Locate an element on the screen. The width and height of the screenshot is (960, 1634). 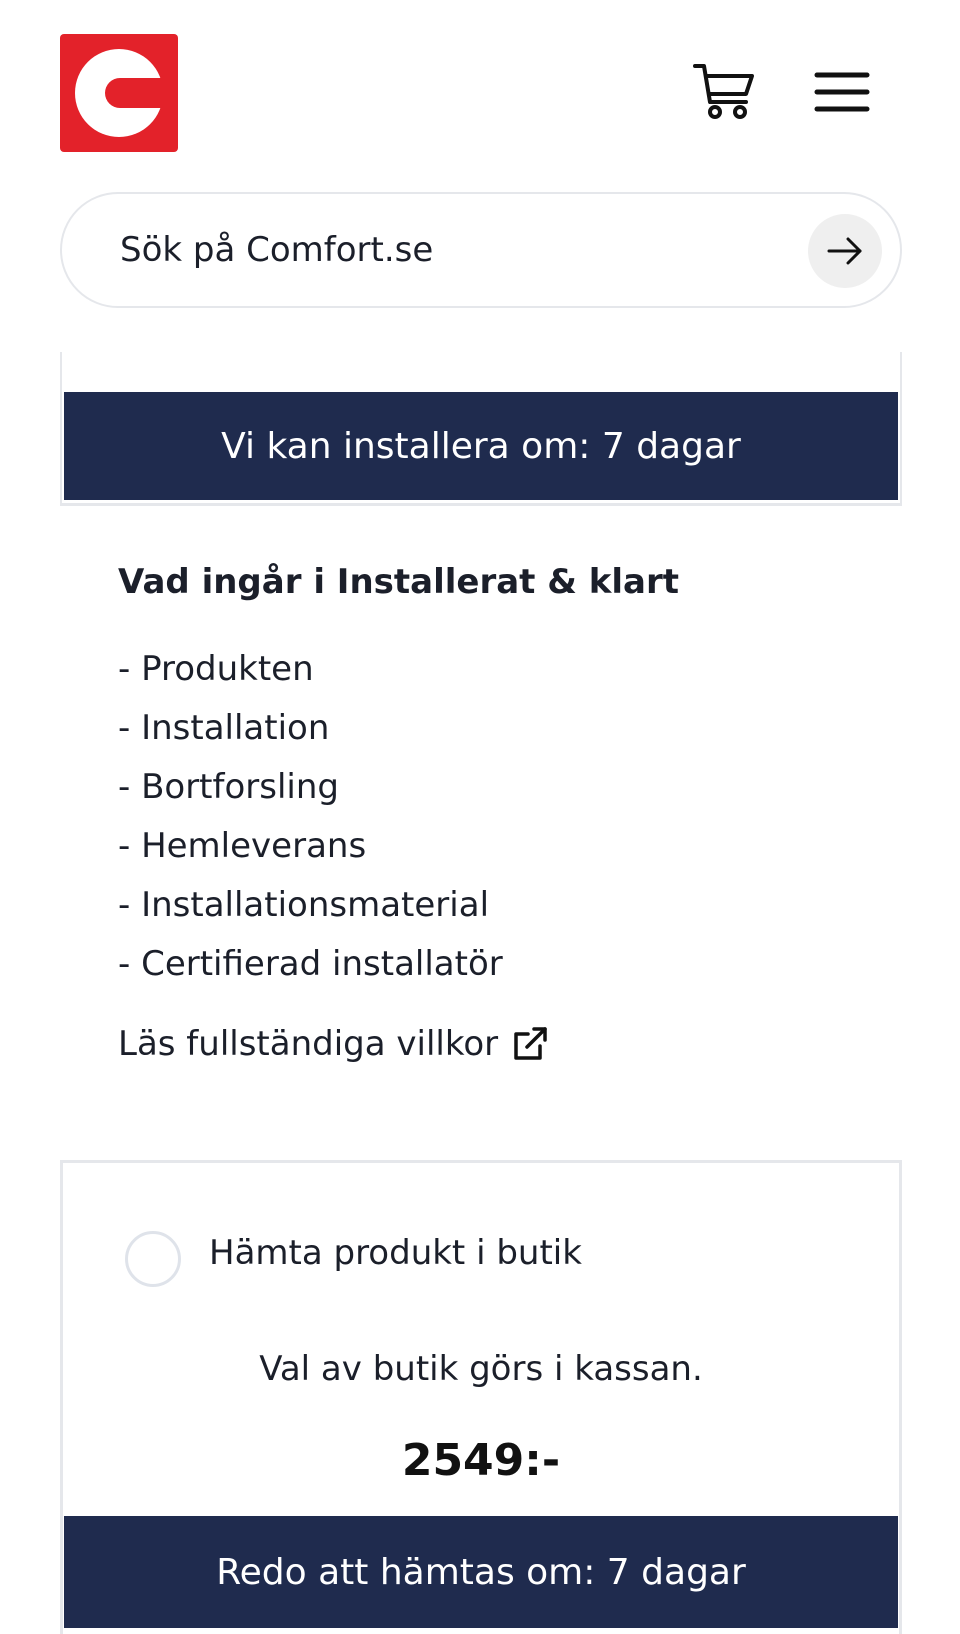
includes-title: Vad ingår i Installerat & klart is located at coordinates (398, 582).